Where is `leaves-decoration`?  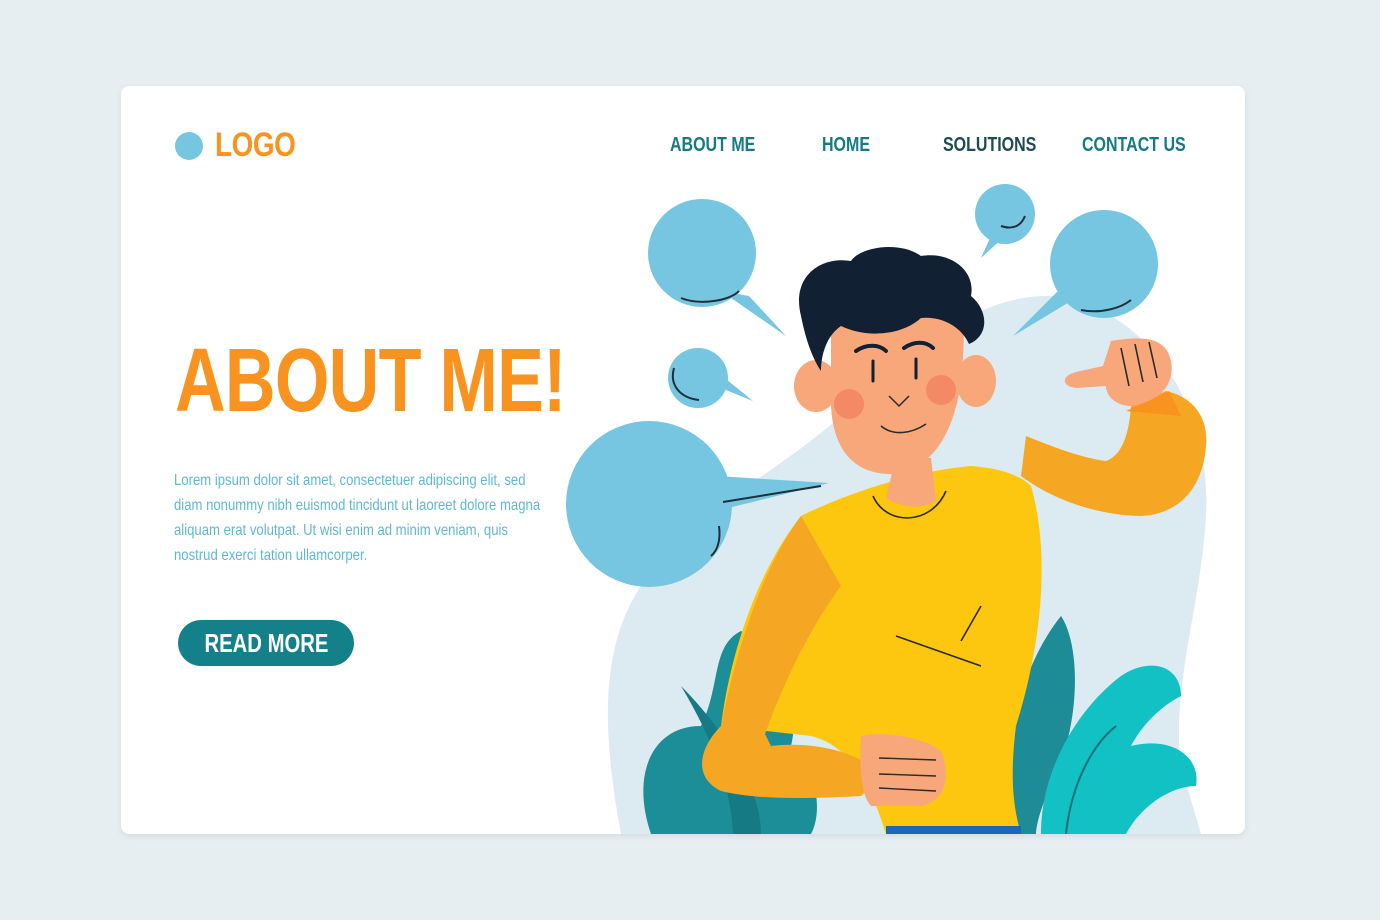 leaves-decoration is located at coordinates (920, 725).